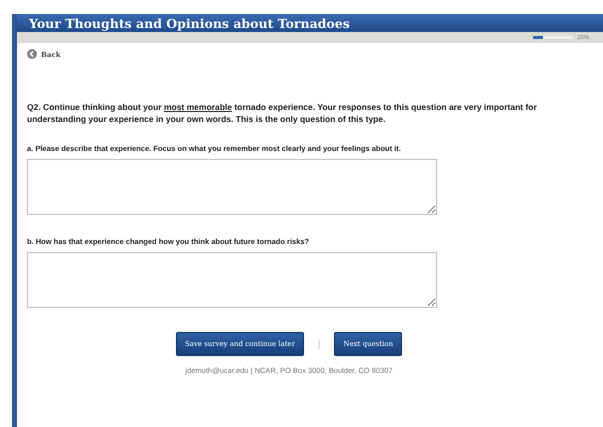  What do you see at coordinates (282, 113) in the screenshot?
I see `question-text: Q2. Continue thinking about your most memorable tornado experience. Your responses to this question are very important for understanding your experience in your own words. This is the only question of this type.` at bounding box center [282, 113].